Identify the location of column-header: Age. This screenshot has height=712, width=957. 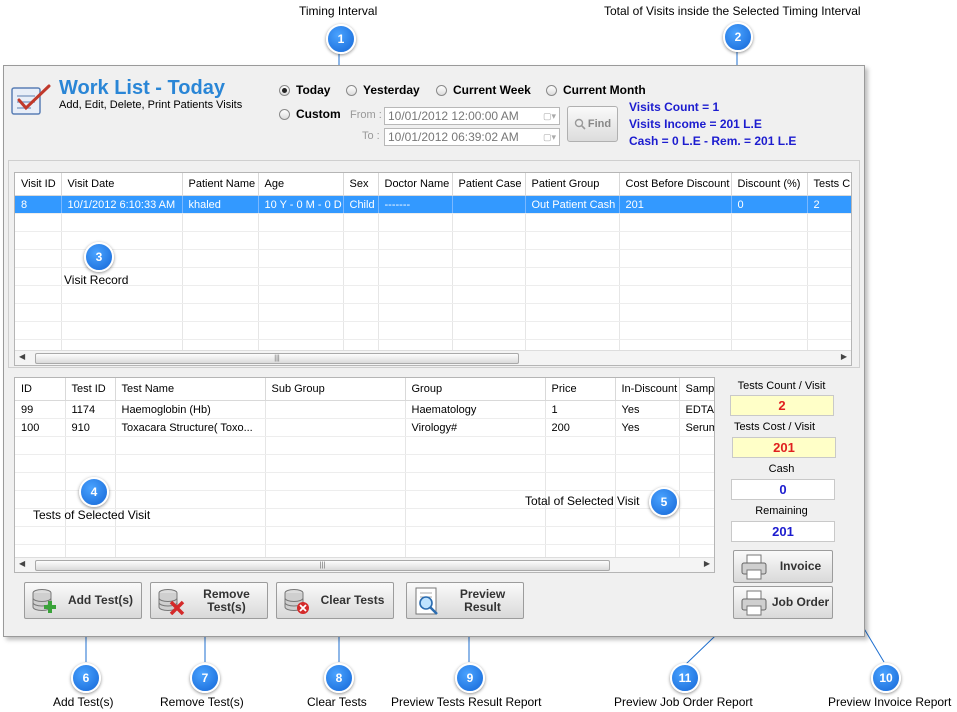
(301, 184).